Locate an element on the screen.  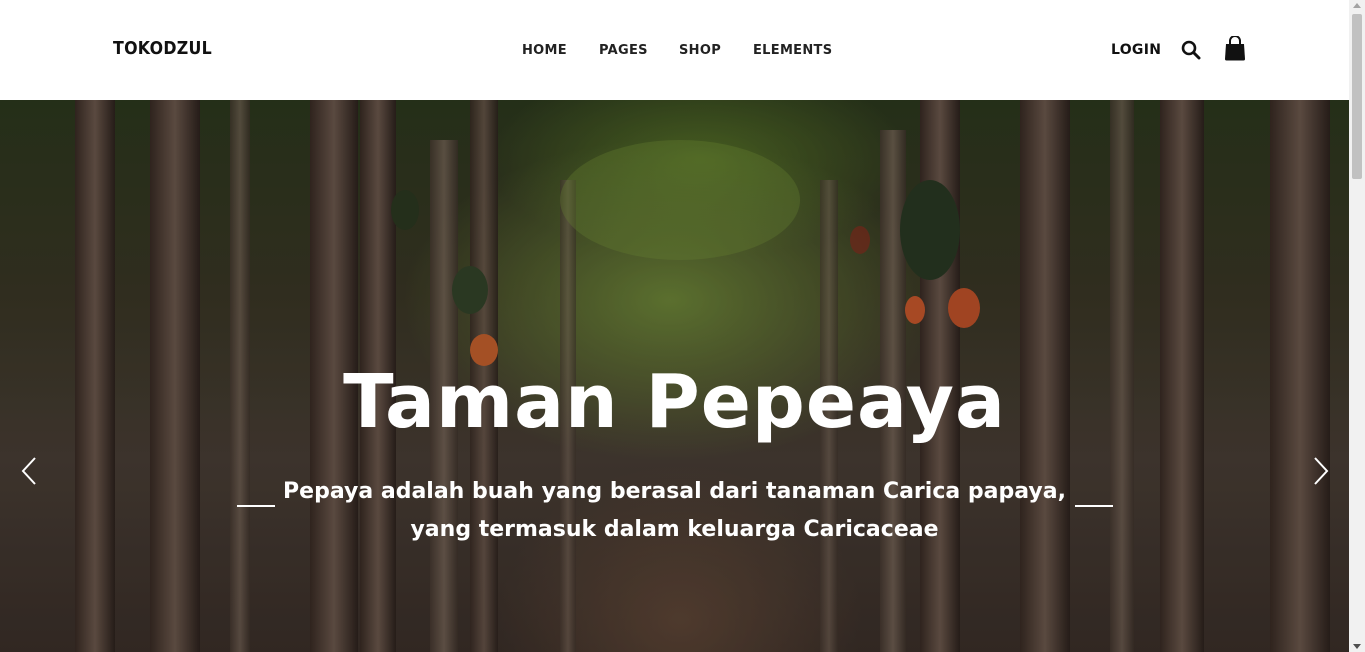
nav-shop: SHOP is located at coordinates (700, 50).